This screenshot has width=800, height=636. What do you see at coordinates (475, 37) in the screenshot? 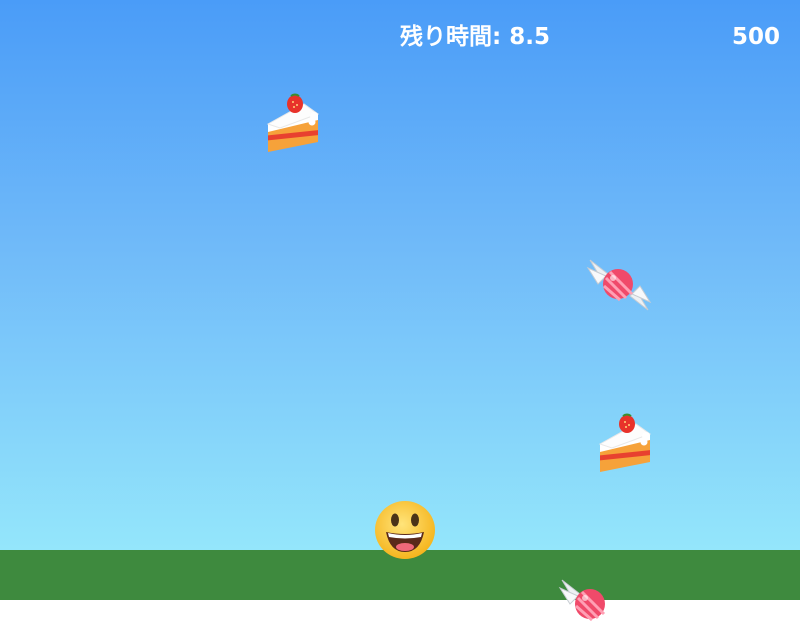
I see `time-remaining-label: 残り時間: 8.5` at bounding box center [475, 37].